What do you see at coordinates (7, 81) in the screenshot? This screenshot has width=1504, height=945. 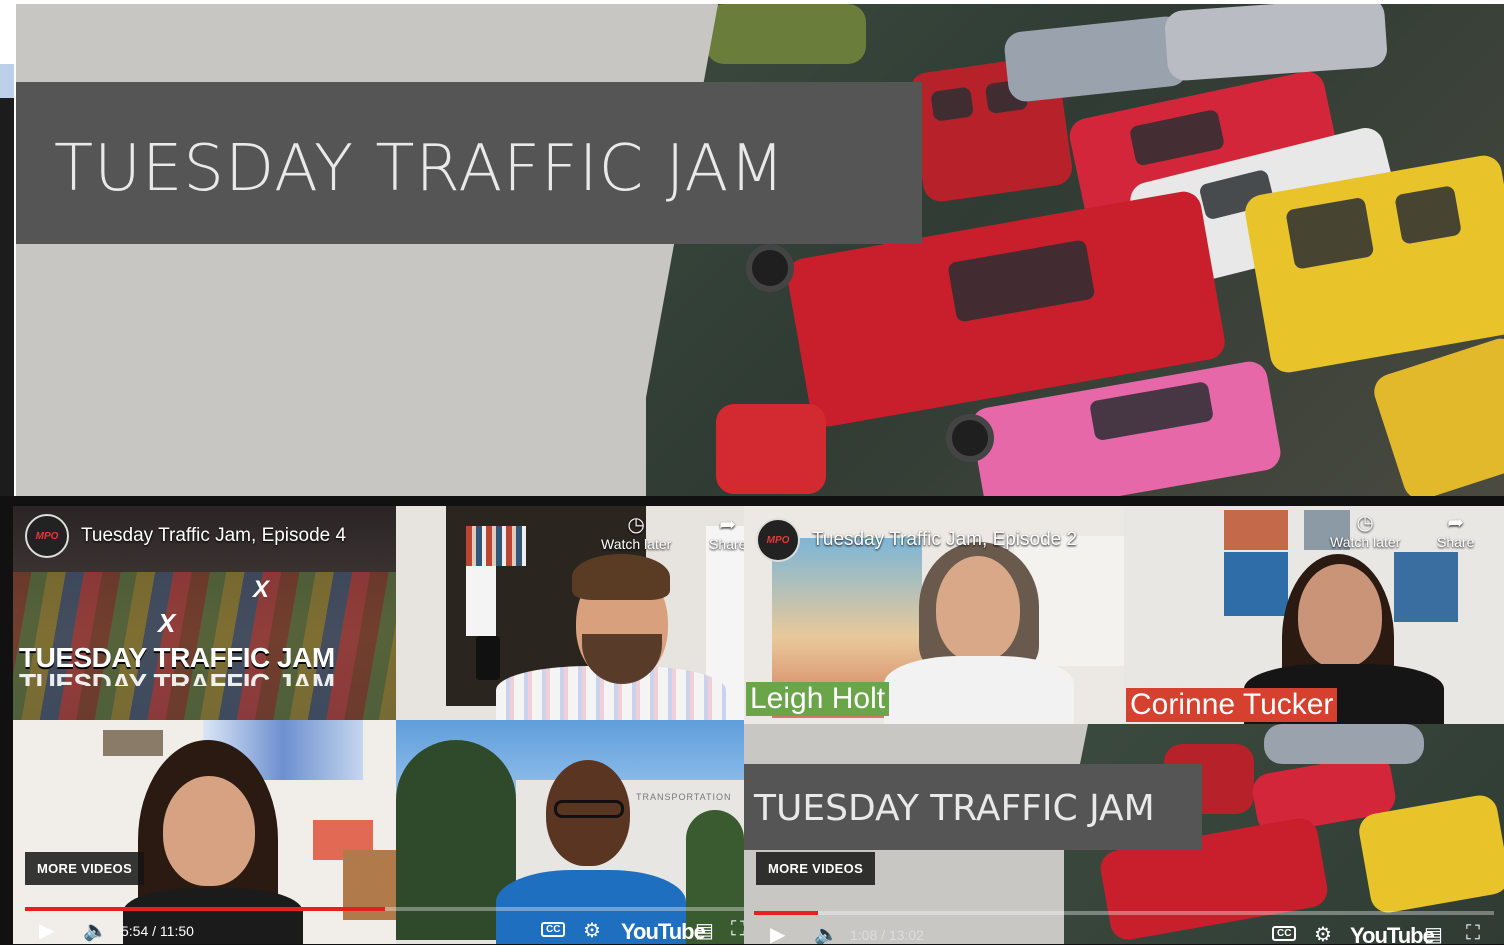 I see `left-edge-accent-top` at bounding box center [7, 81].